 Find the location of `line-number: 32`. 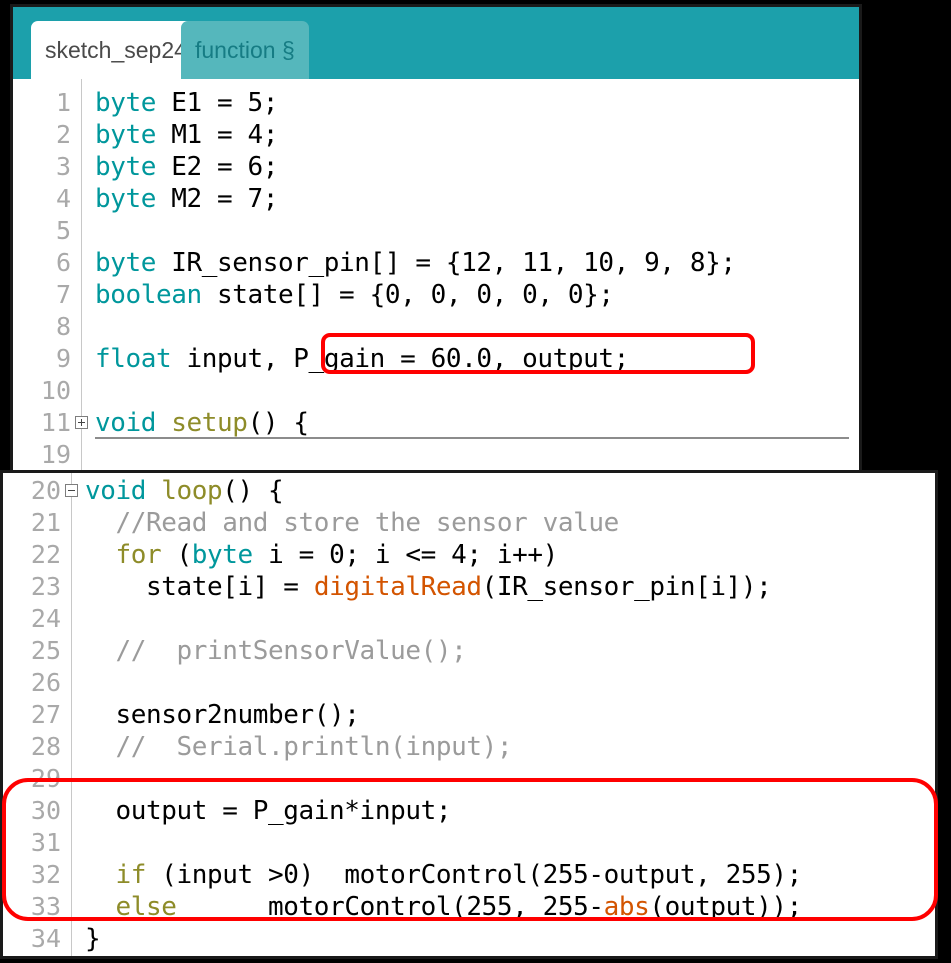

line-number: 32 is located at coordinates (45, 874).